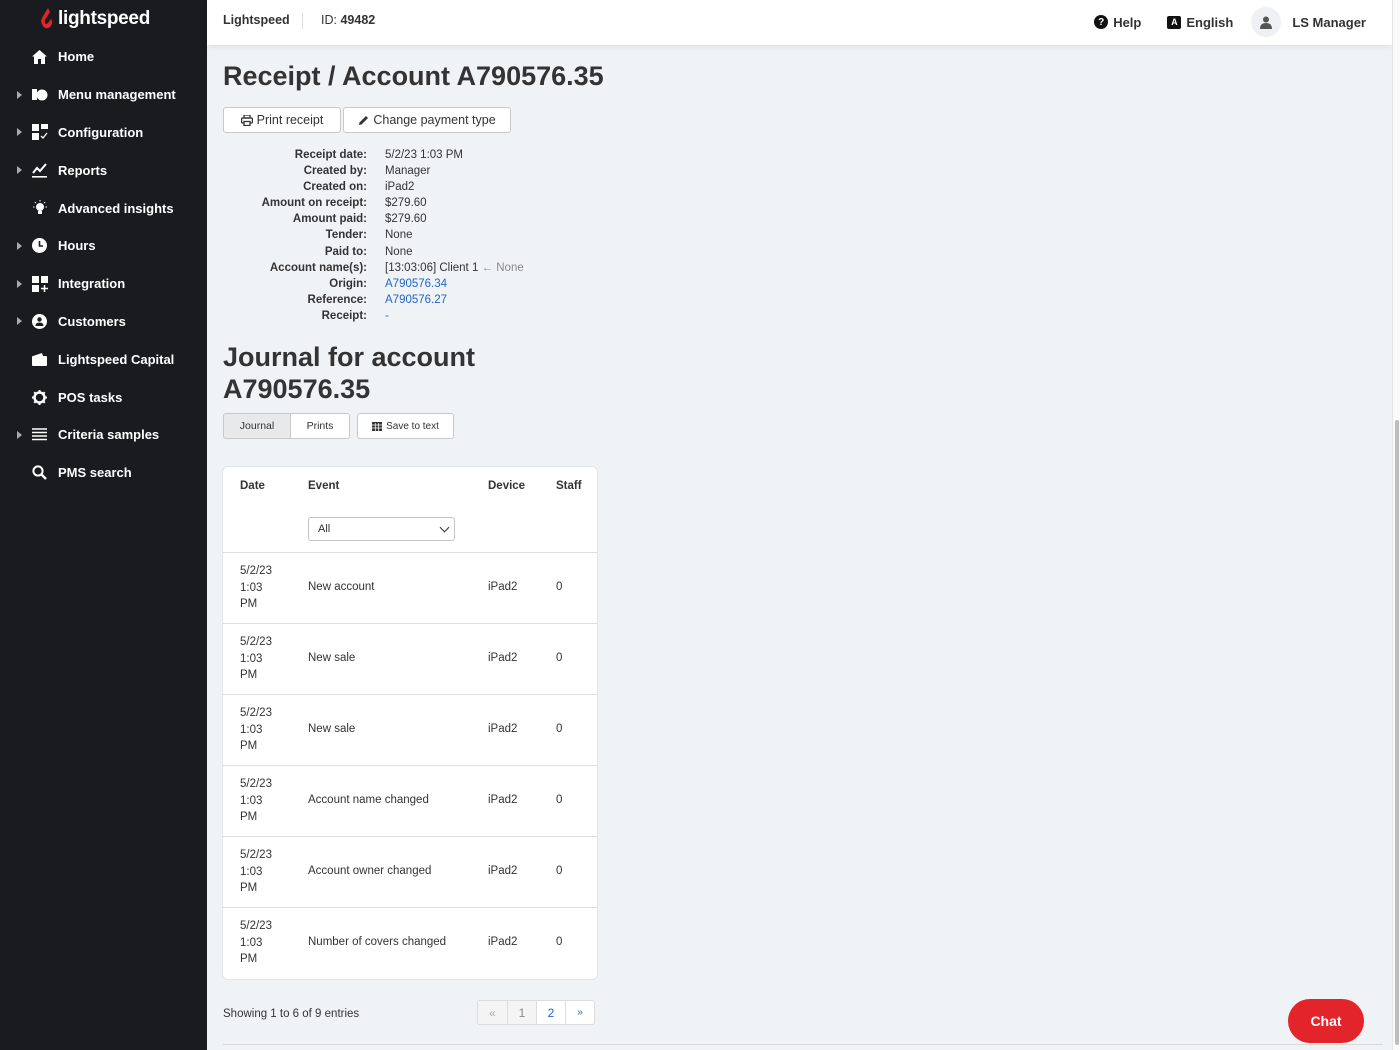 This screenshot has height=1050, width=1400. What do you see at coordinates (492, 1012) in the screenshot?
I see `prev-page-button: «` at bounding box center [492, 1012].